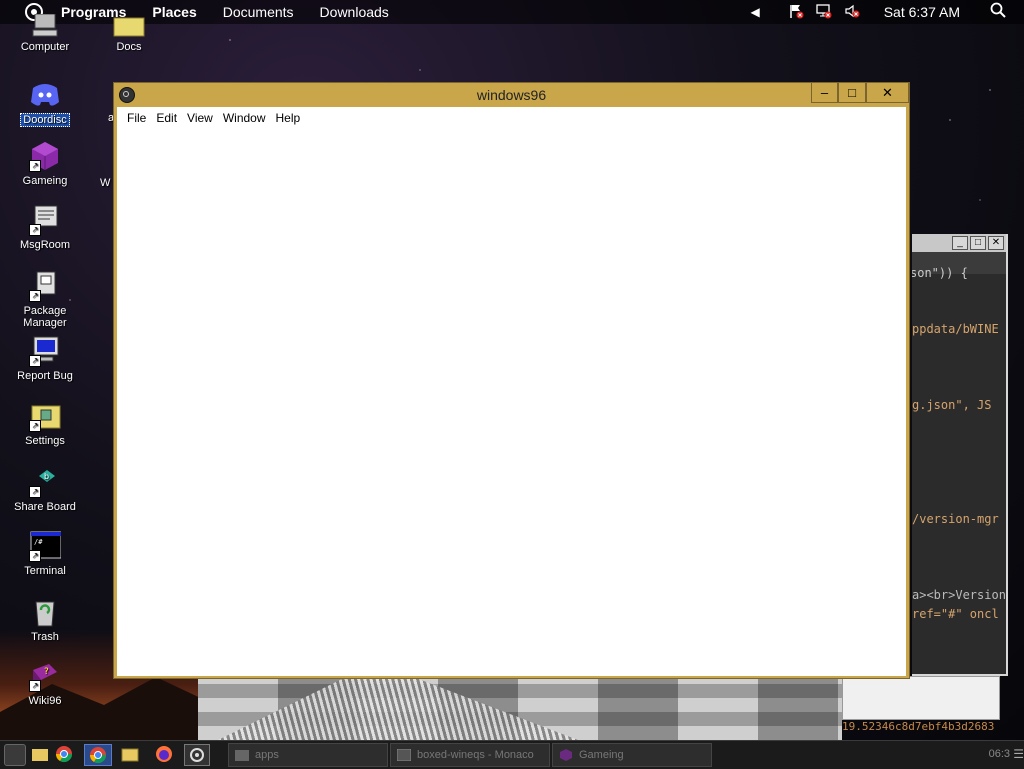 The height and width of the screenshot is (769, 1024). What do you see at coordinates (940, 273) in the screenshot?
I see `code-line: son")) {` at bounding box center [940, 273].